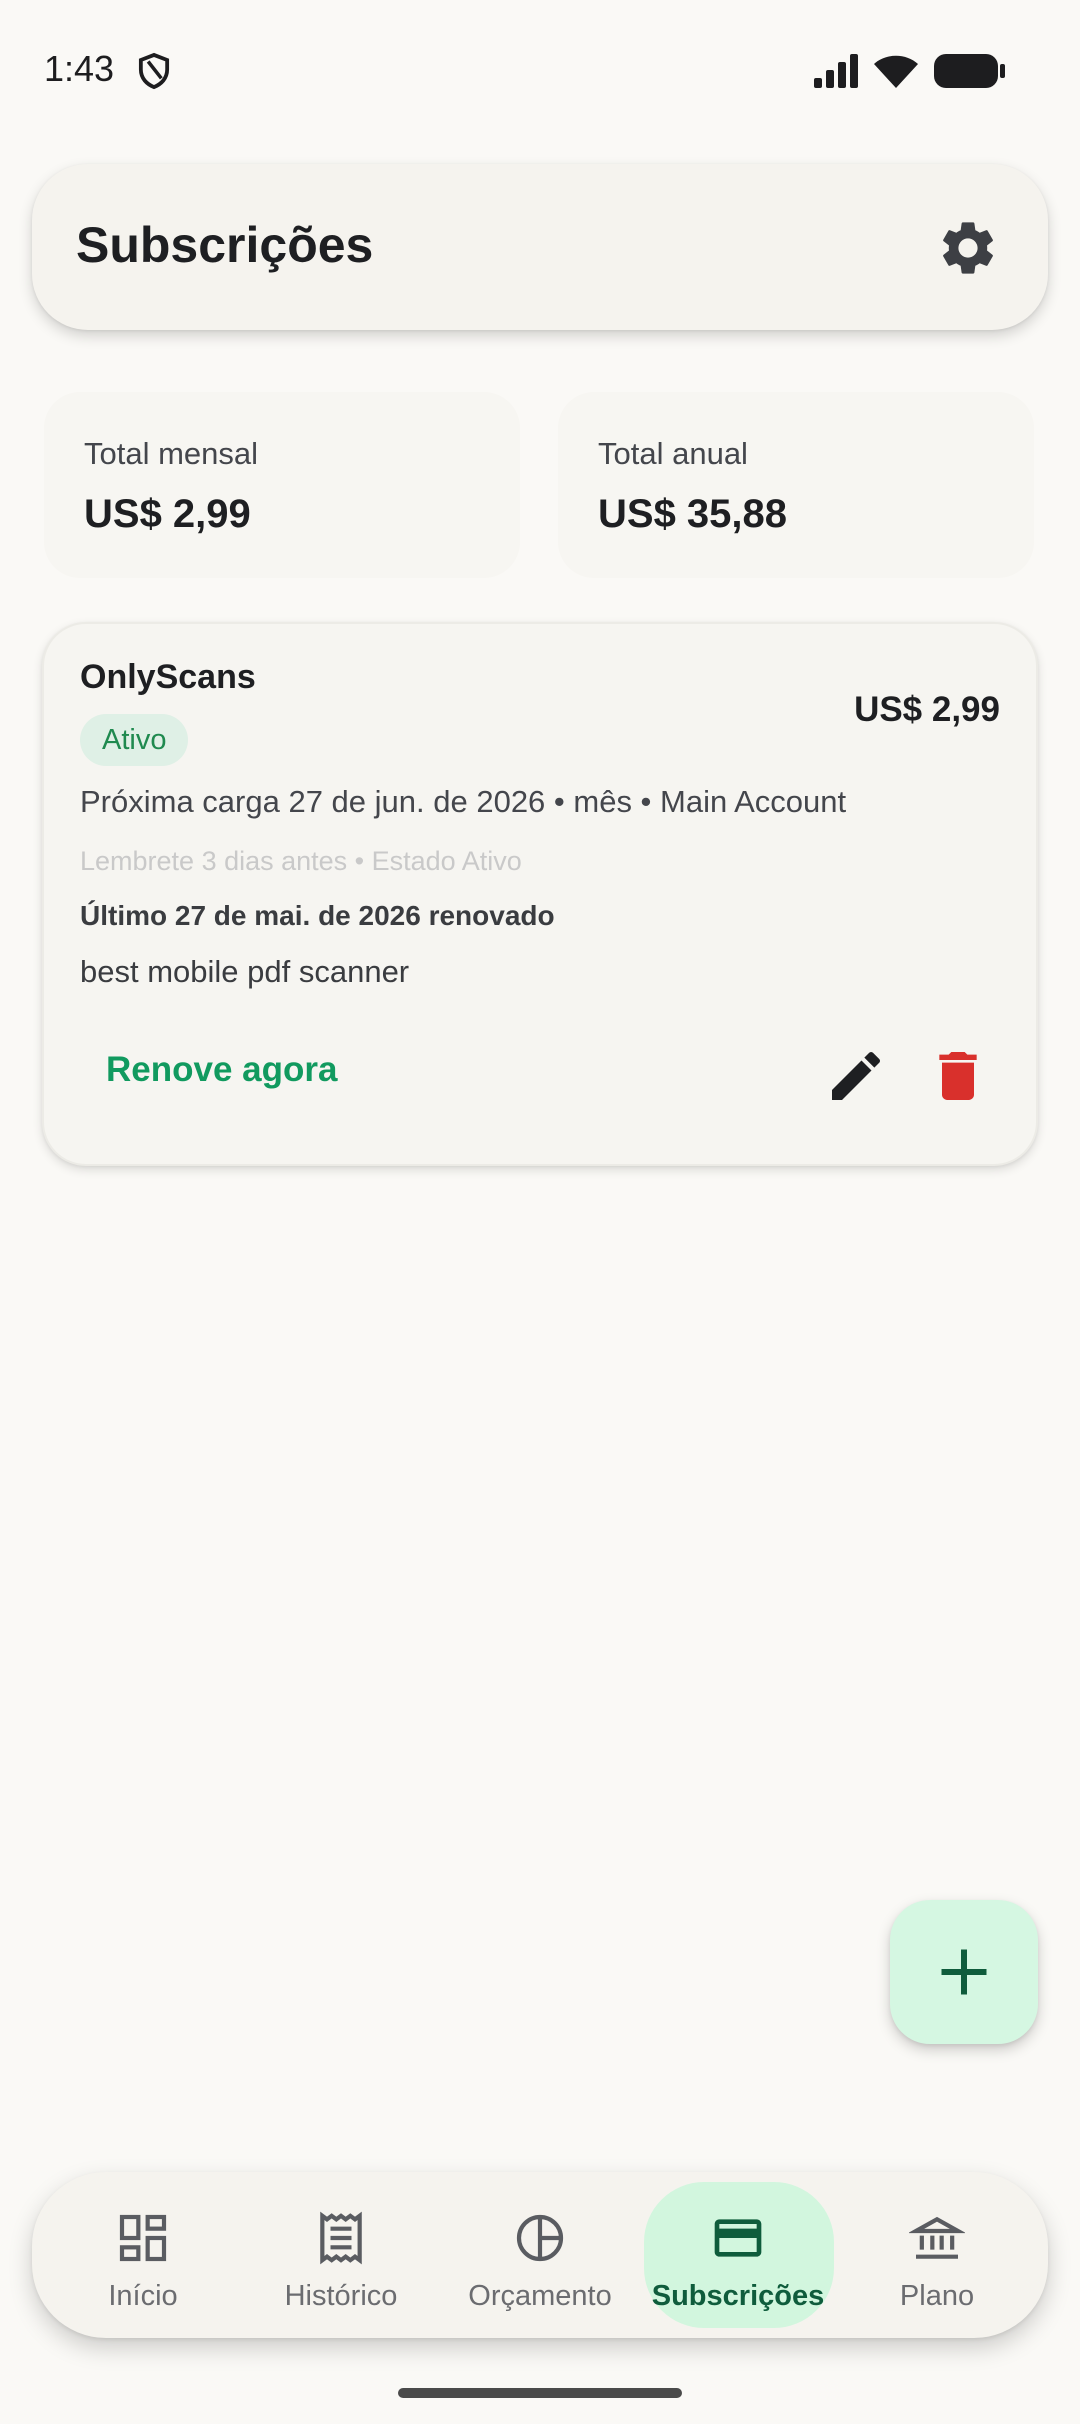 The height and width of the screenshot is (2424, 1080). Describe the element at coordinates (167, 514) in the screenshot. I see `monthly-total-value: US$ 2,99` at that location.